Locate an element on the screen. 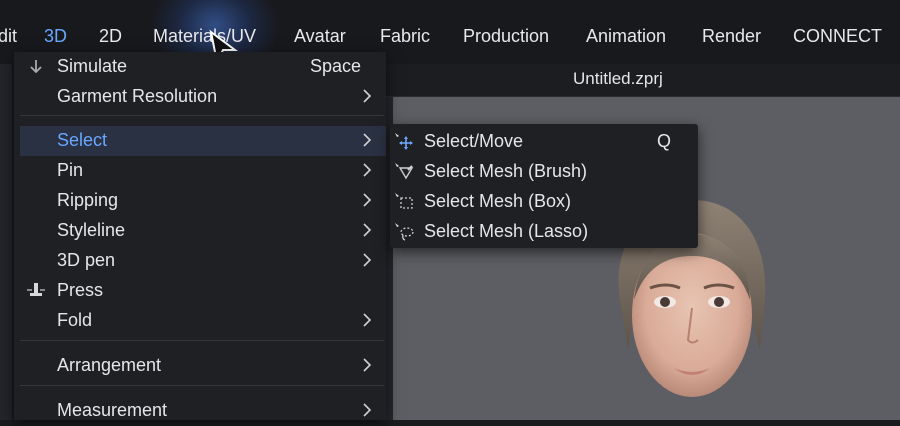  menu-production: Production is located at coordinates (506, 36).